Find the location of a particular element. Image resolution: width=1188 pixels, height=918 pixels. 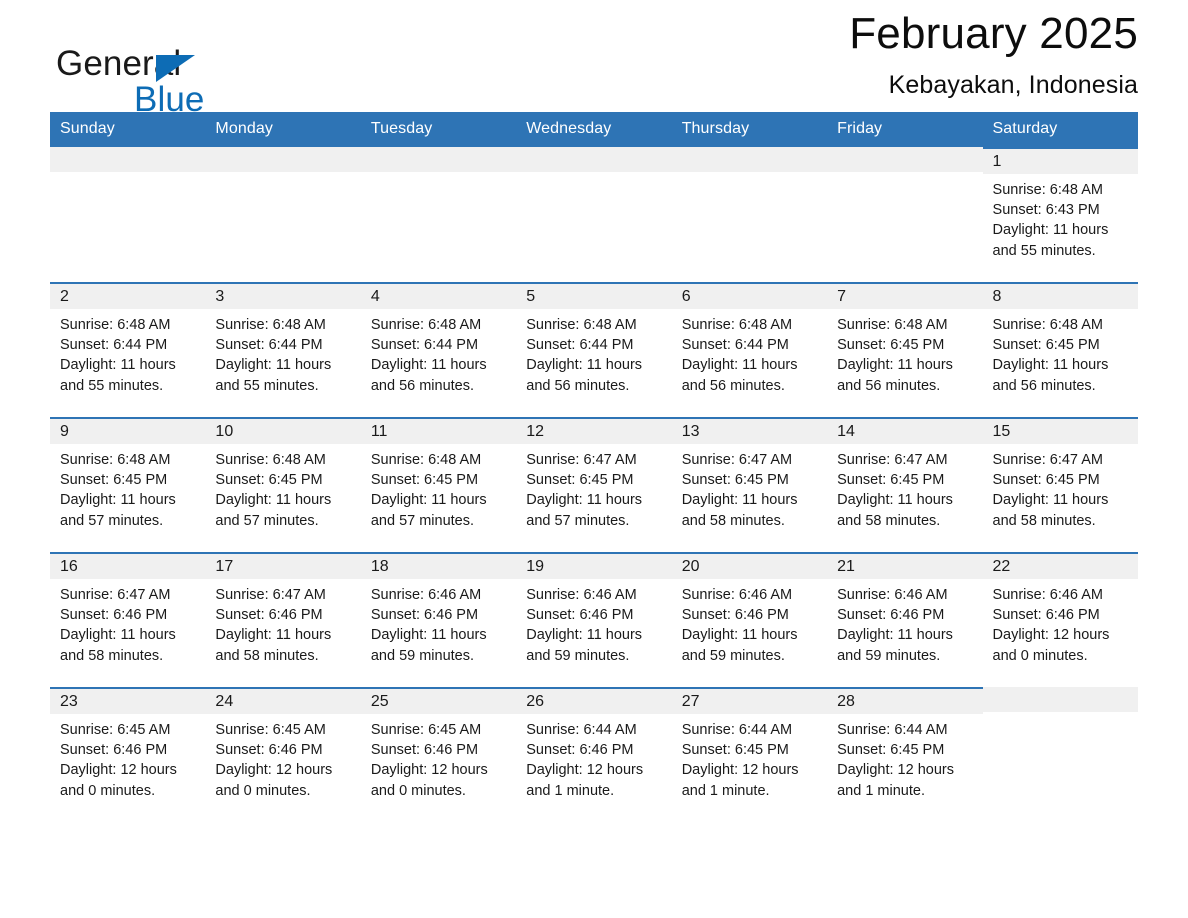

day-number: 8 is located at coordinates (1060, 296).